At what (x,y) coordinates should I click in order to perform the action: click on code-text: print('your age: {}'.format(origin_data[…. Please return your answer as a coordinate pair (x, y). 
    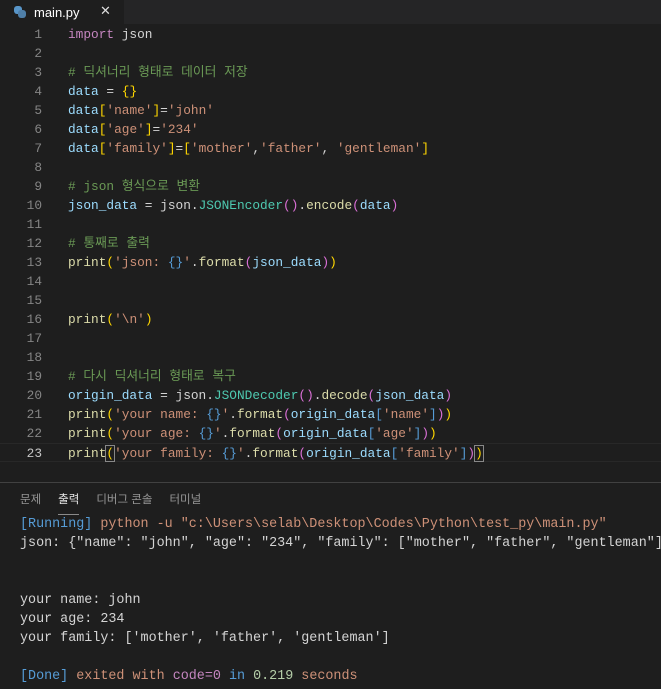
    Looking at the image, I should click on (252, 433).